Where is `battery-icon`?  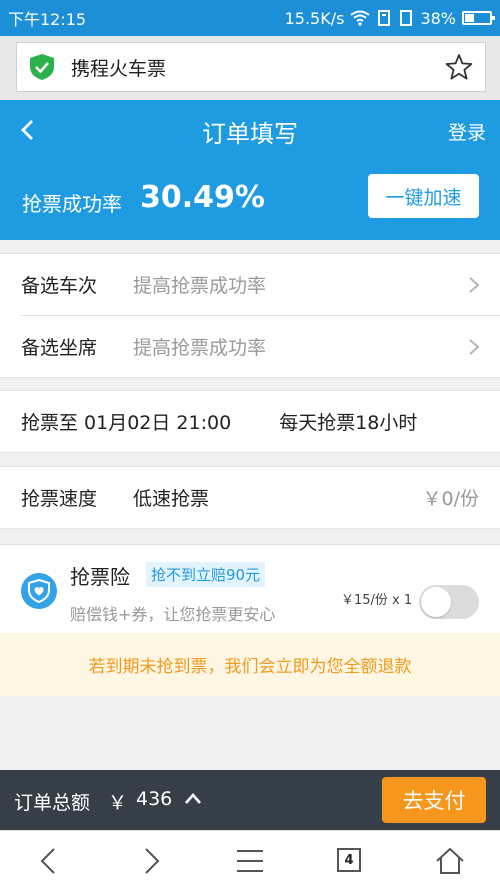
battery-icon is located at coordinates (478, 18).